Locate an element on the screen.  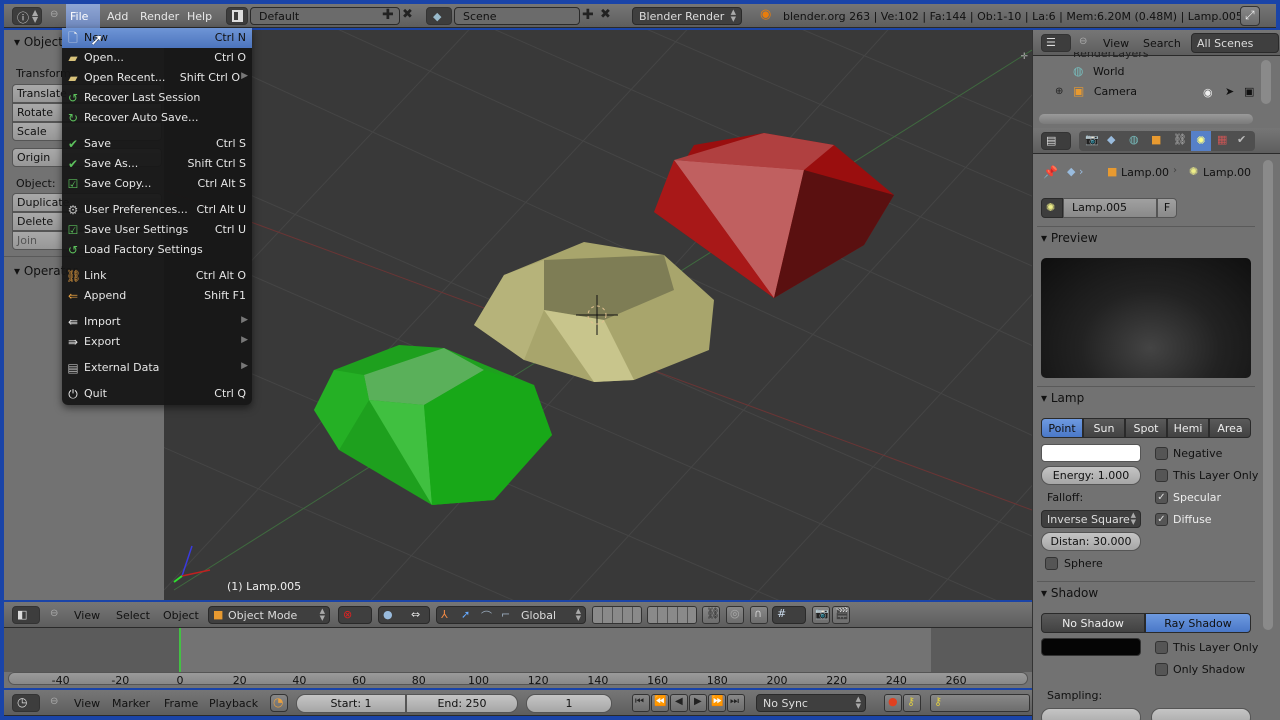
sync-select: No Sync ▲ ▼ is located at coordinates (811, 703).